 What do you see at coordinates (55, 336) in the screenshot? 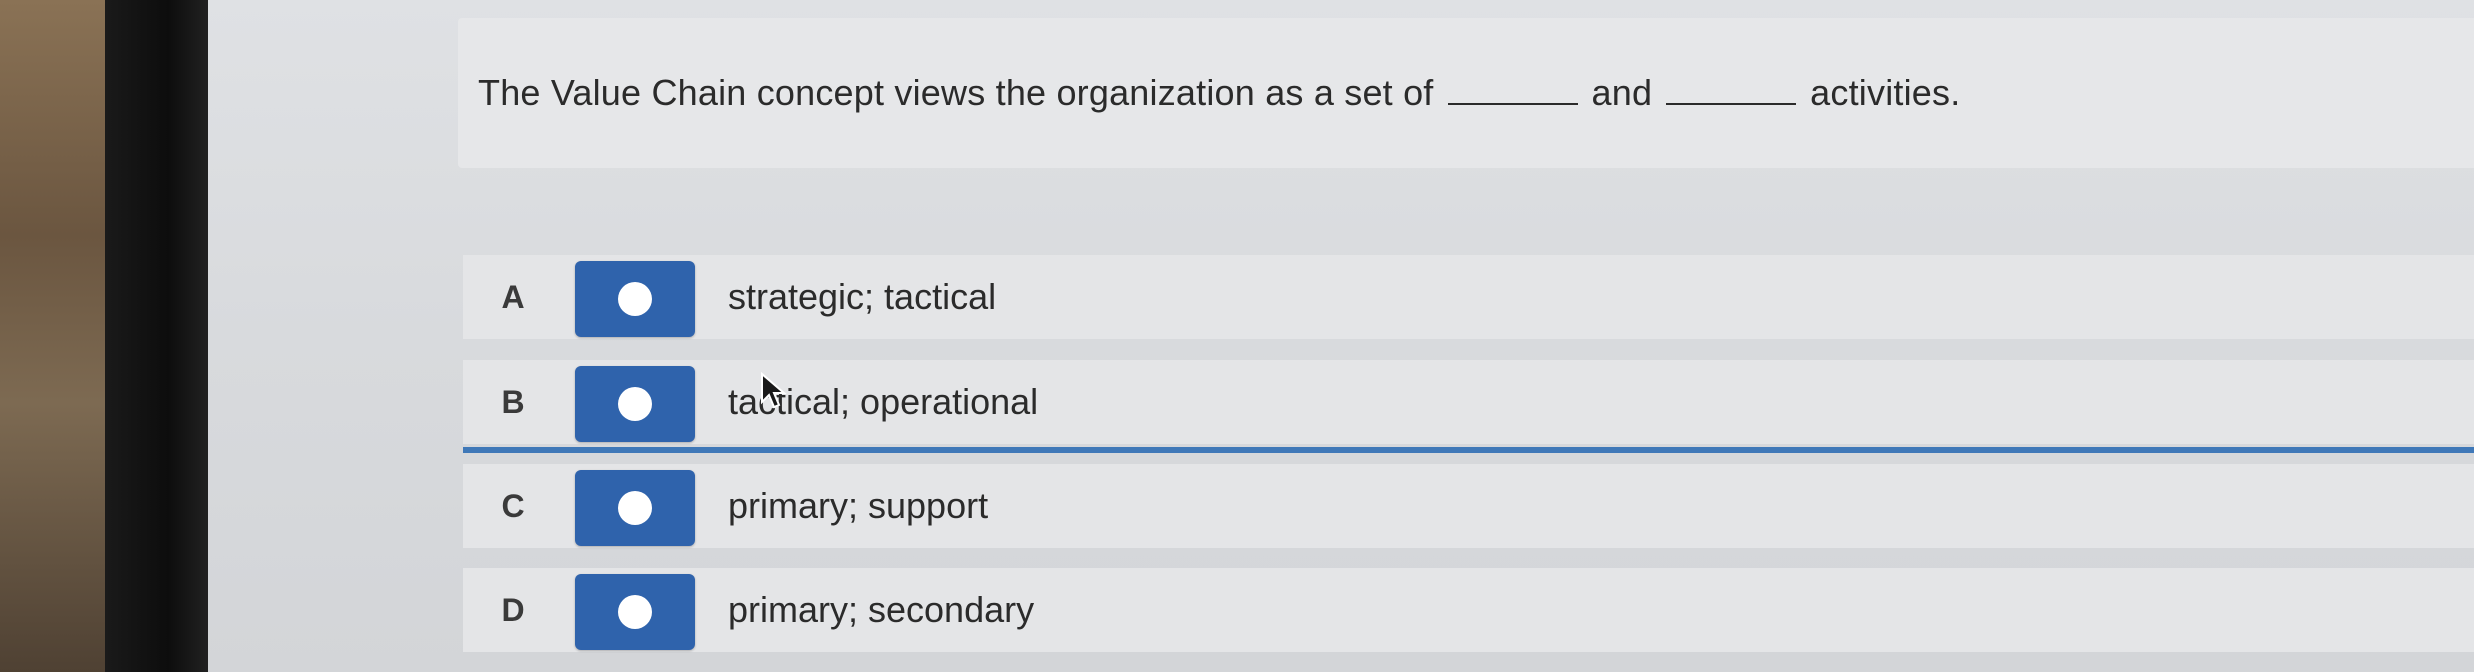
I see `background-desk` at bounding box center [55, 336].